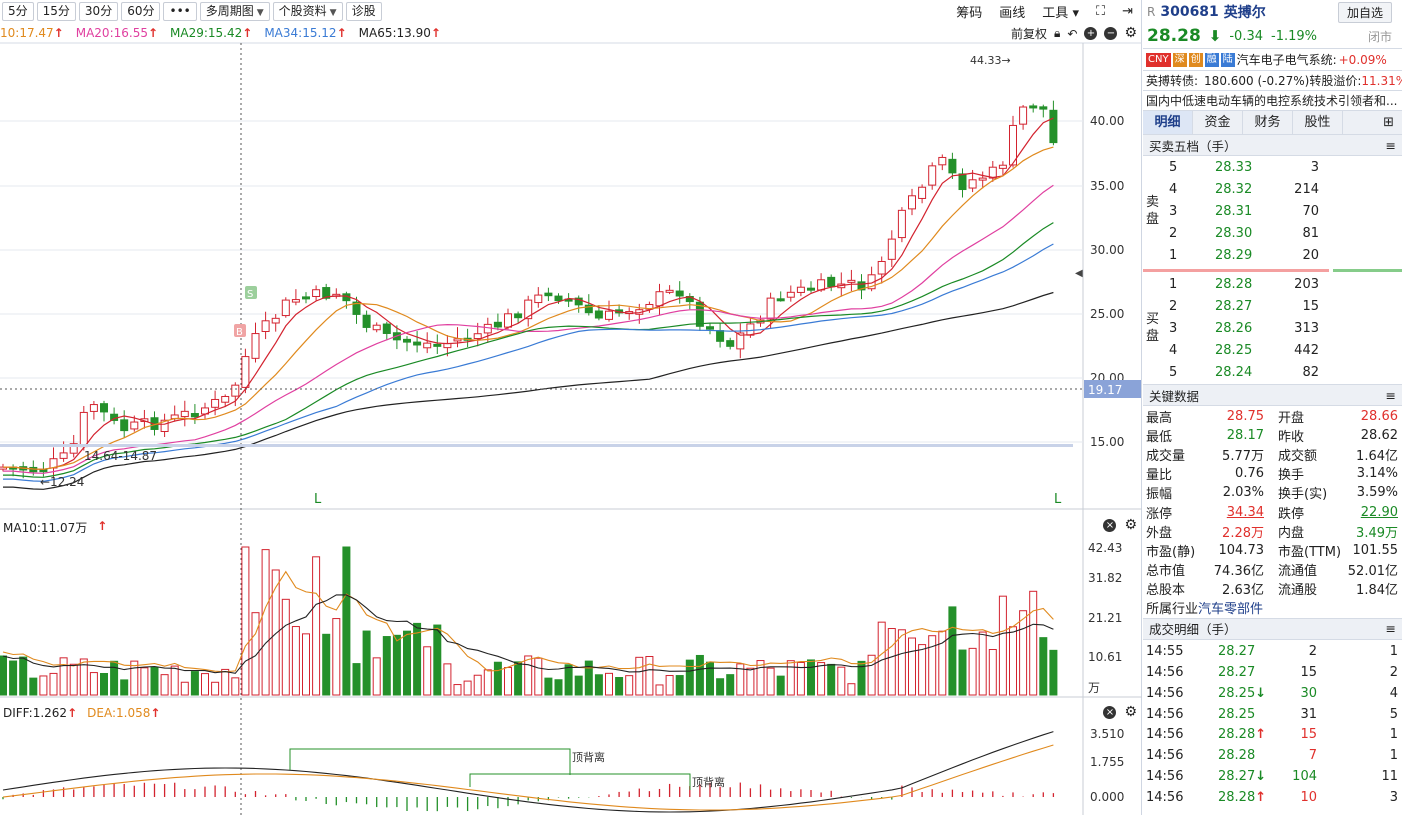 The width and height of the screenshot is (1402, 815). I want to click on period-button-0: 5分, so click(18, 11).